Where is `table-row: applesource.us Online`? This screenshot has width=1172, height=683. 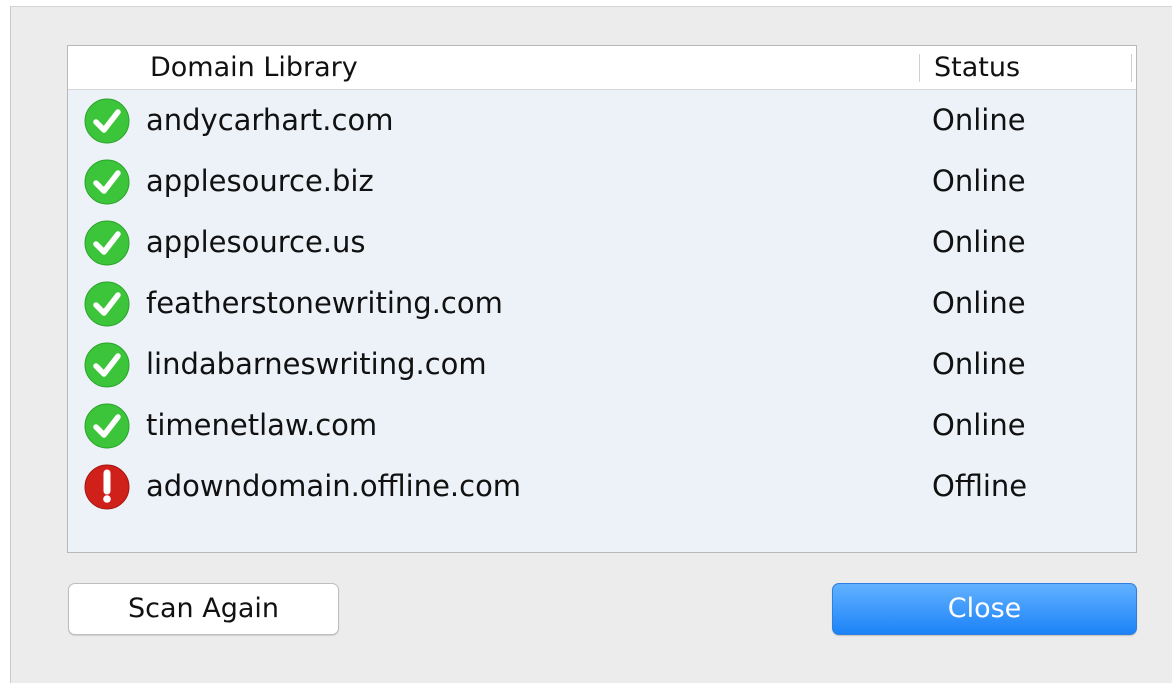 table-row: applesource.us Online is located at coordinates (602, 242).